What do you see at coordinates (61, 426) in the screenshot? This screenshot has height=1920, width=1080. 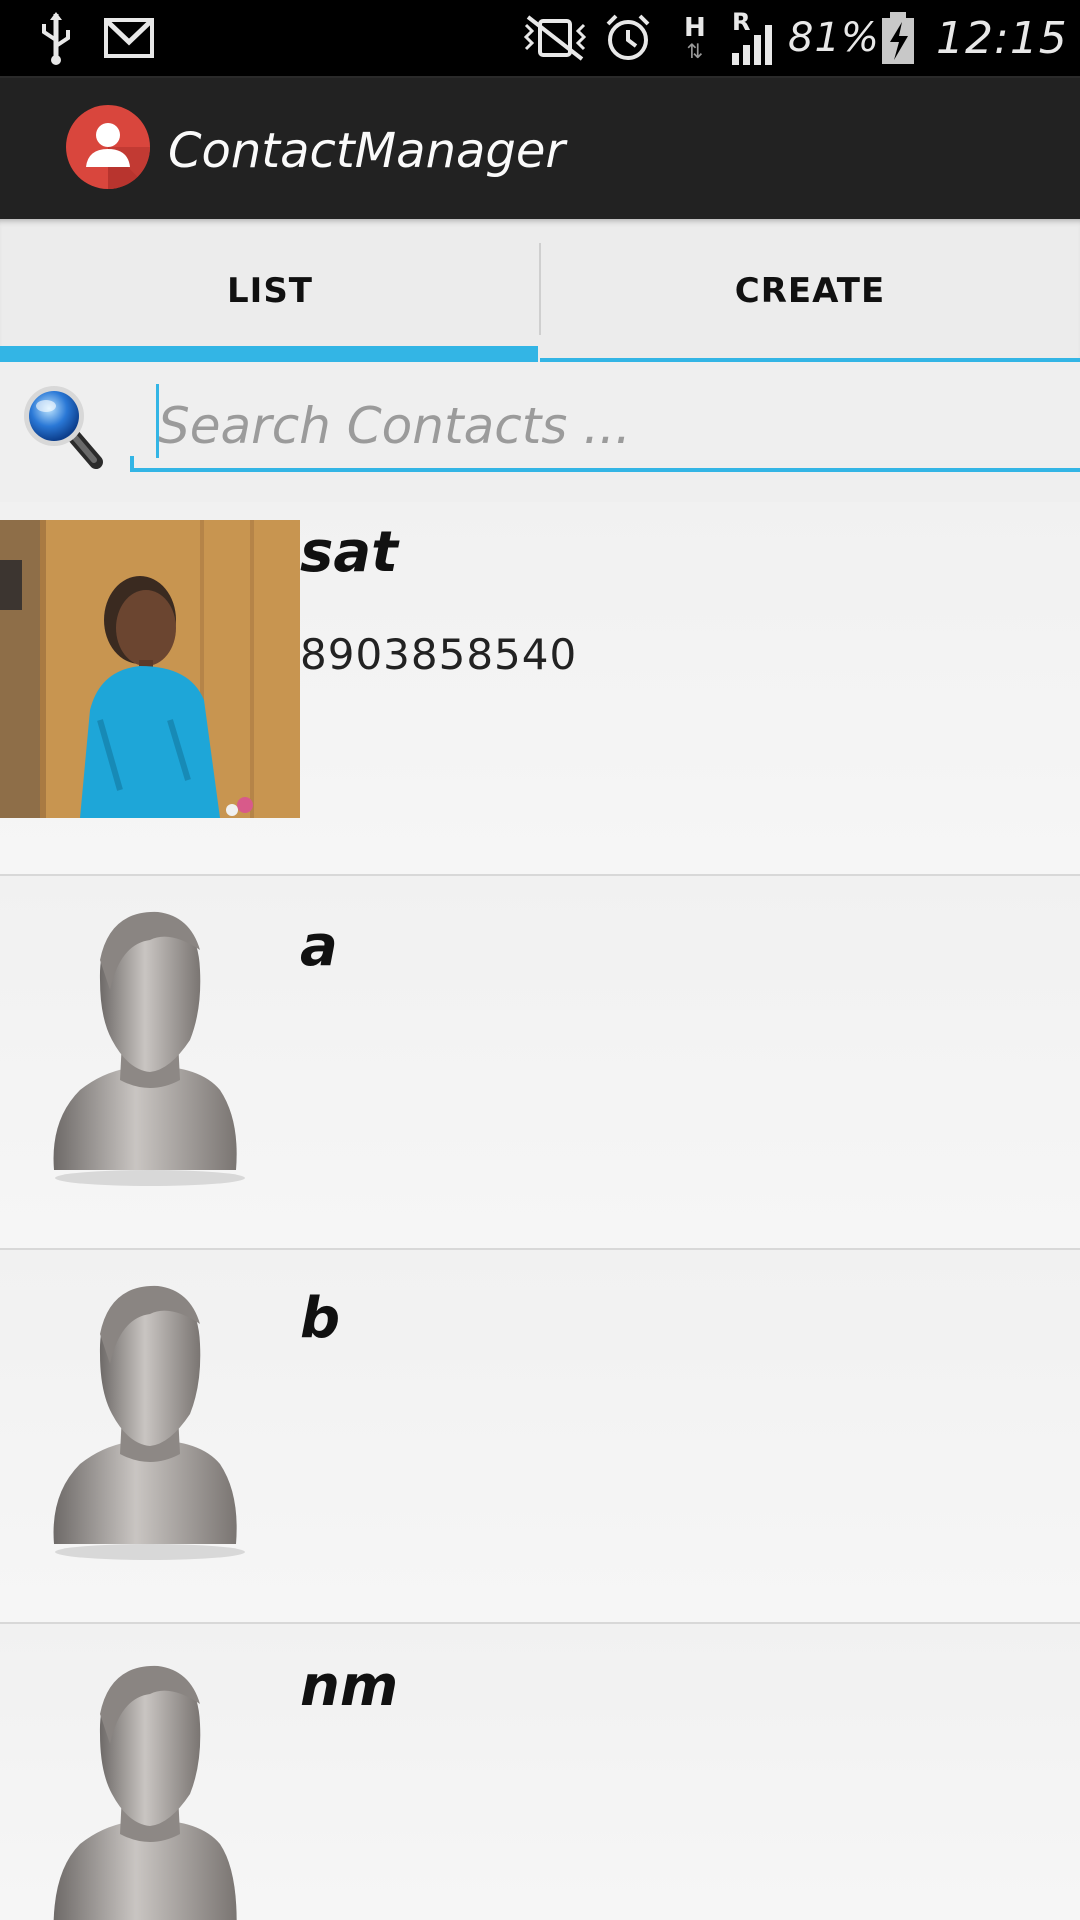 I see `search-icon` at bounding box center [61, 426].